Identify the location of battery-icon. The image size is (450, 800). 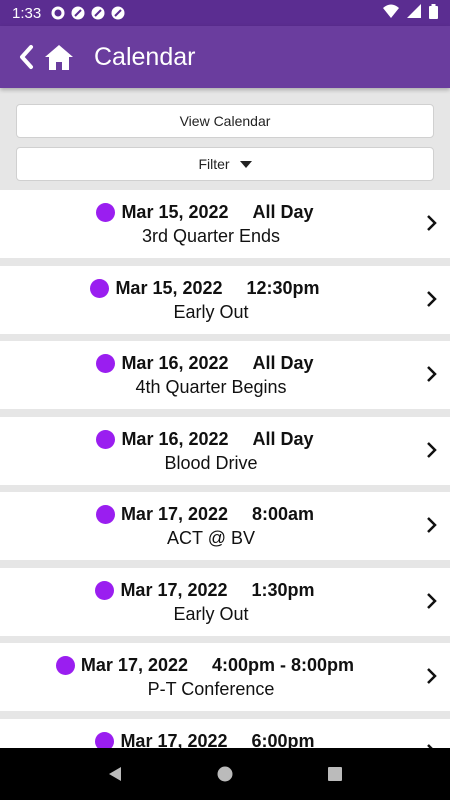
(433, 13).